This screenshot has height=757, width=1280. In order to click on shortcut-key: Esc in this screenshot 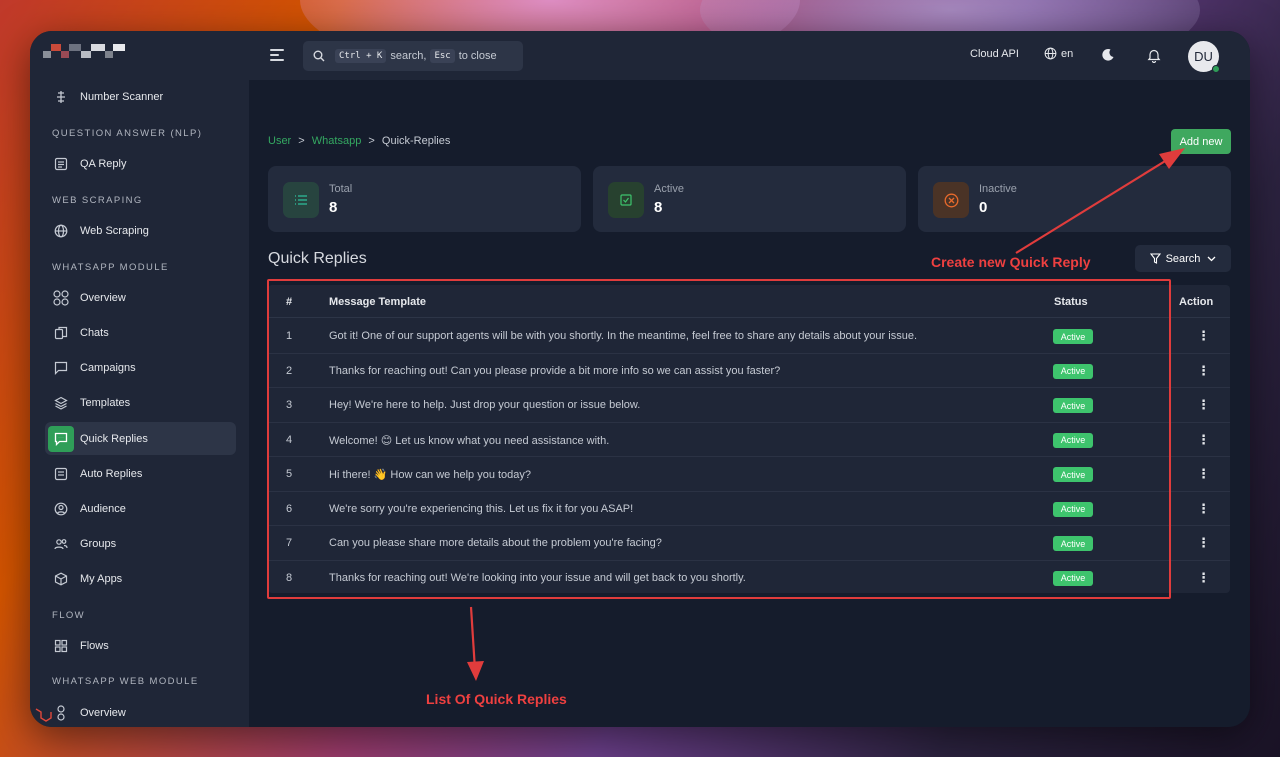, I will do `click(442, 56)`.